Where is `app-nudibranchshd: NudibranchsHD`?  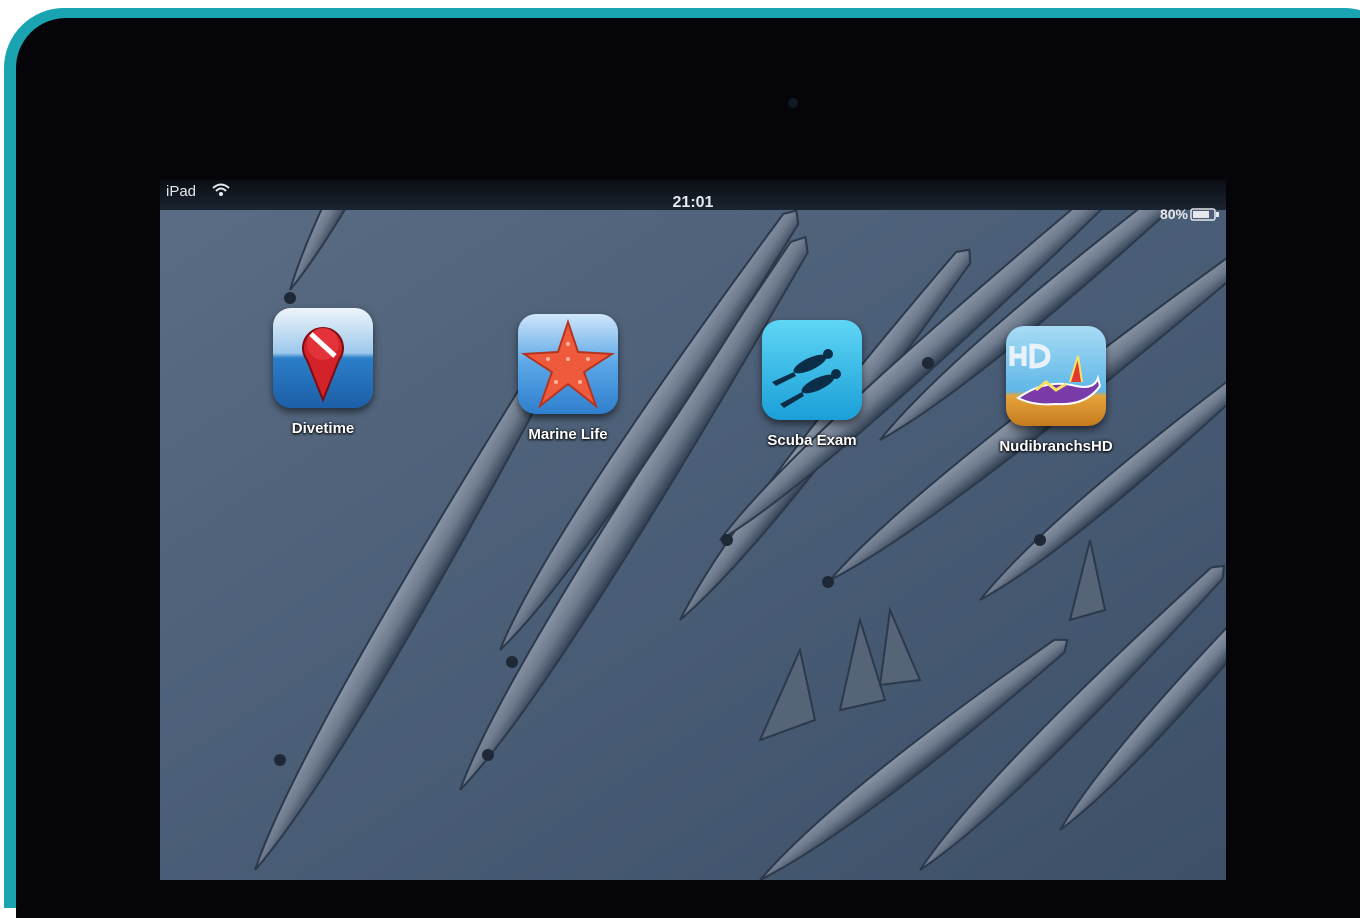
app-nudibranchshd: NudibranchsHD is located at coordinates (1056, 390).